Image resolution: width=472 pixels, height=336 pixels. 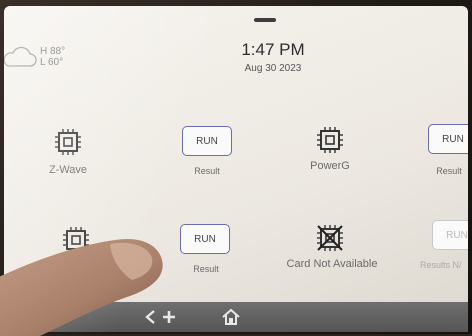 I want to click on card-not-available-label: Card Not Available, so click(x=332, y=264).